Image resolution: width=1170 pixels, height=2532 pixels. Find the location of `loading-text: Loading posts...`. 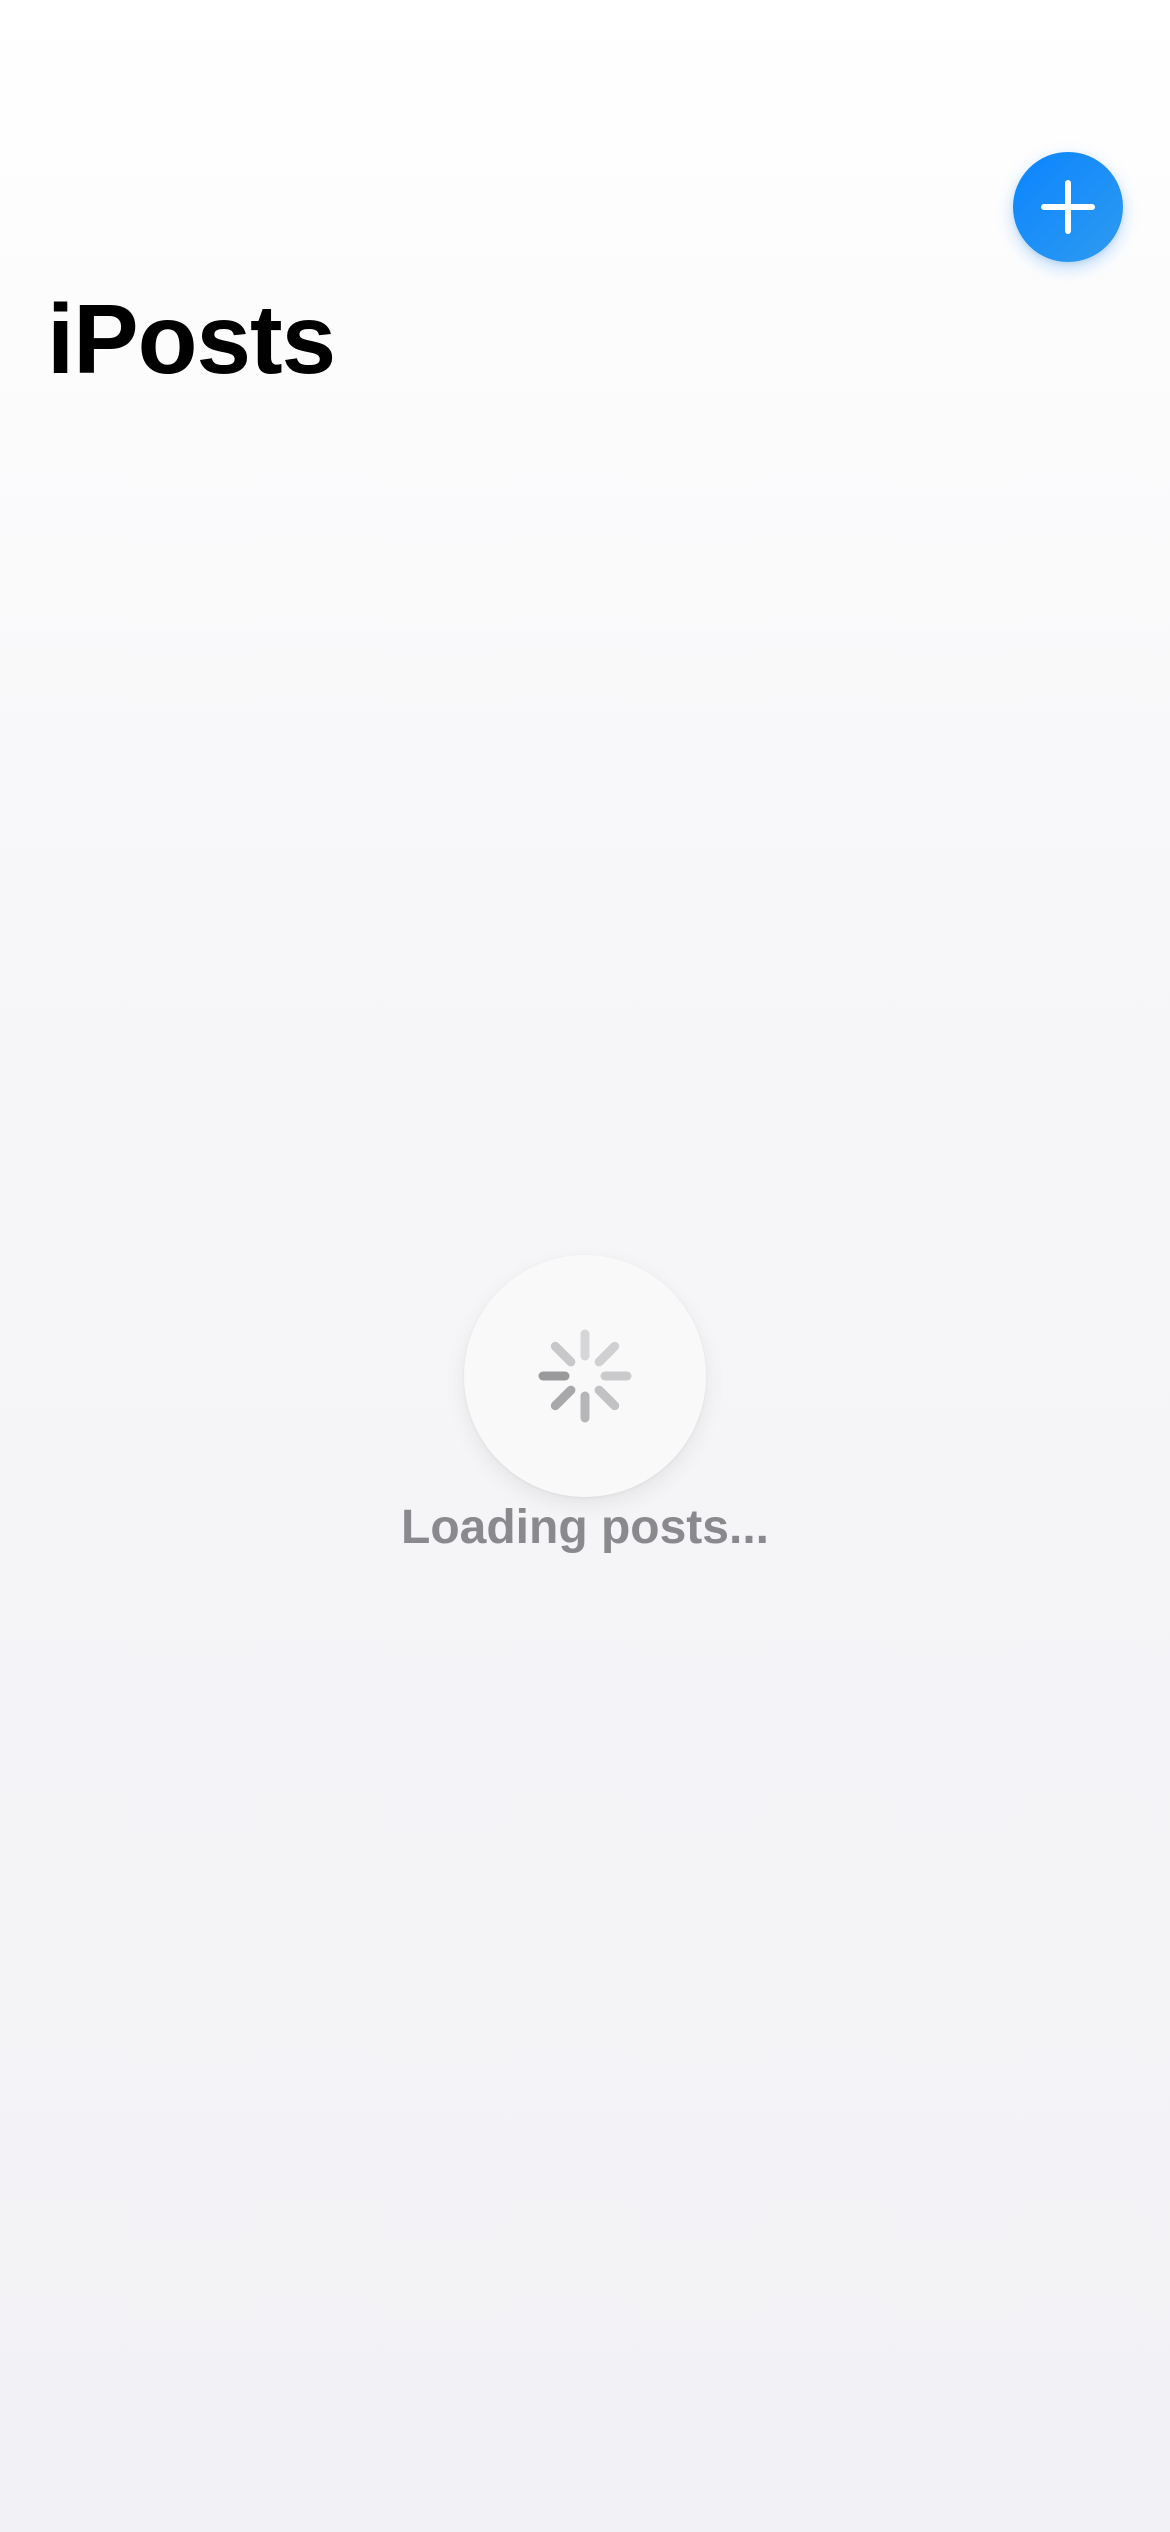

loading-text: Loading posts... is located at coordinates (585, 1527).